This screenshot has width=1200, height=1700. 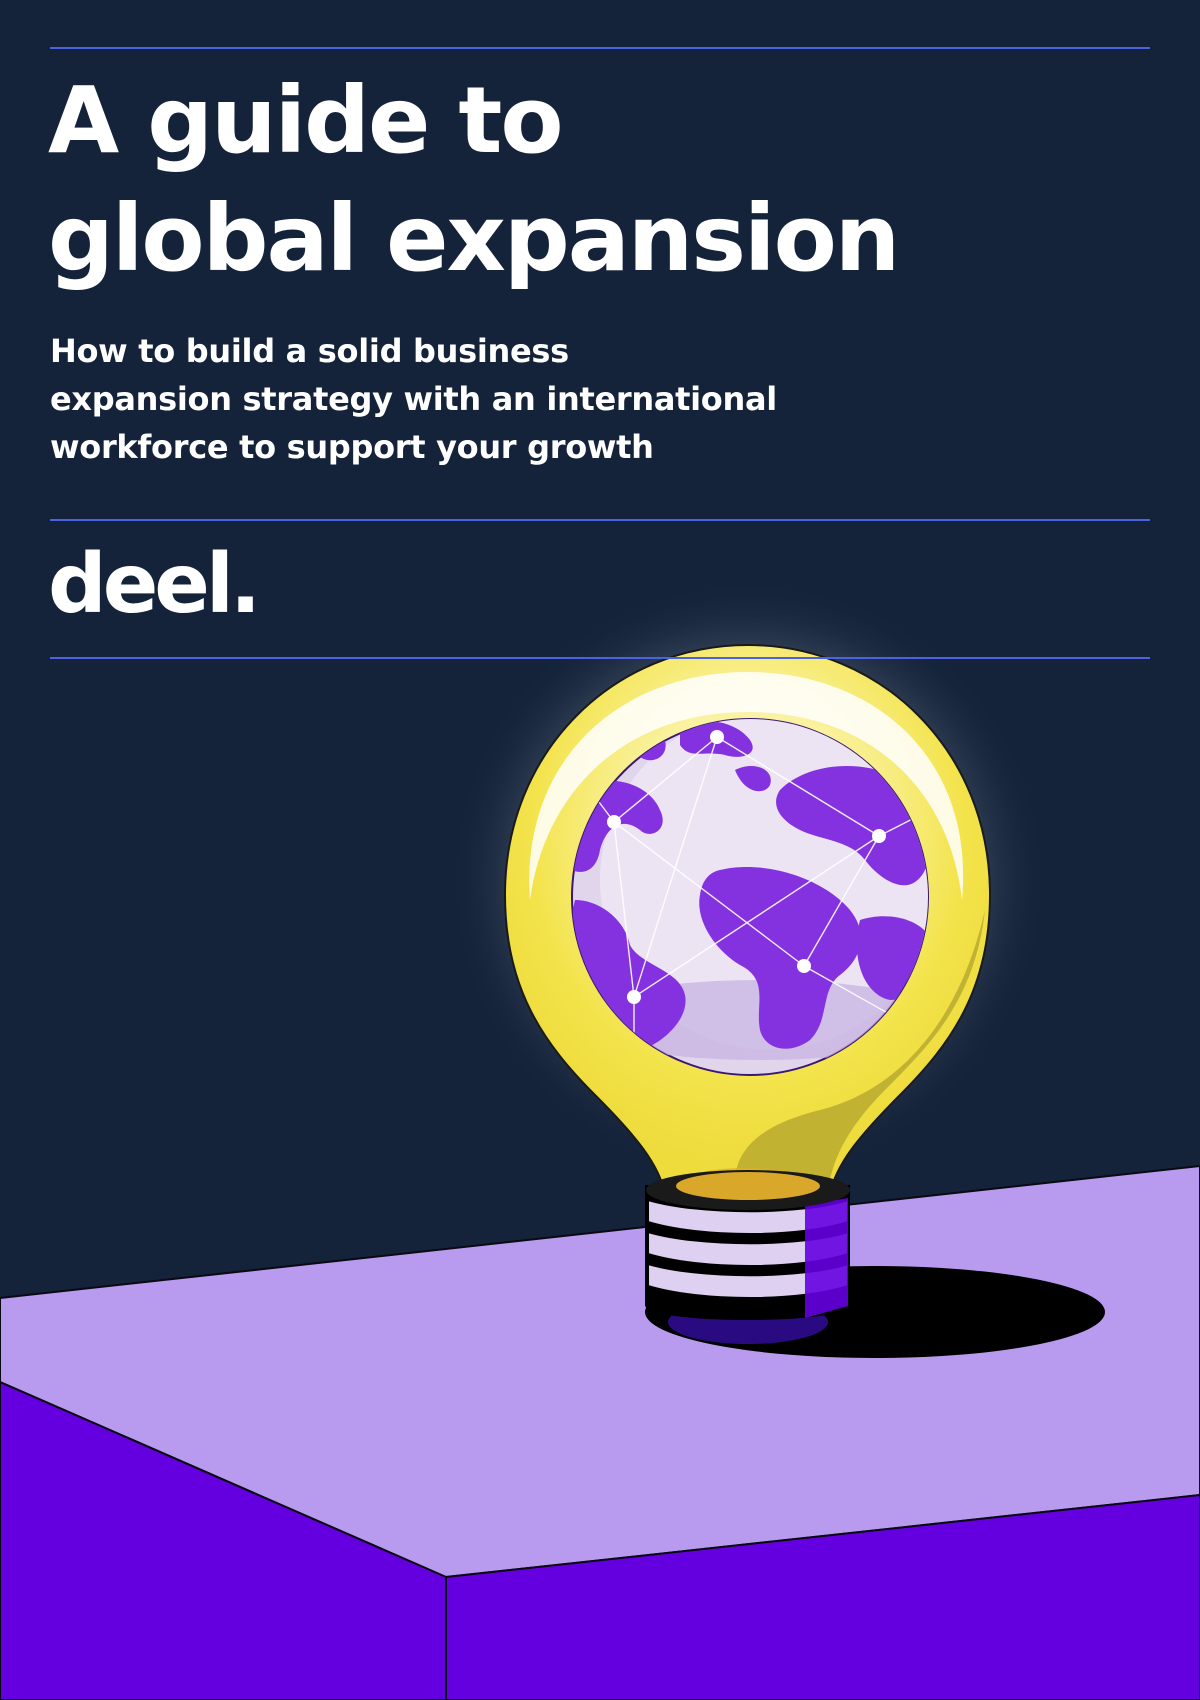 What do you see at coordinates (352, 447) in the screenshot?
I see `subtitle-line-3: workforce to support your growth` at bounding box center [352, 447].